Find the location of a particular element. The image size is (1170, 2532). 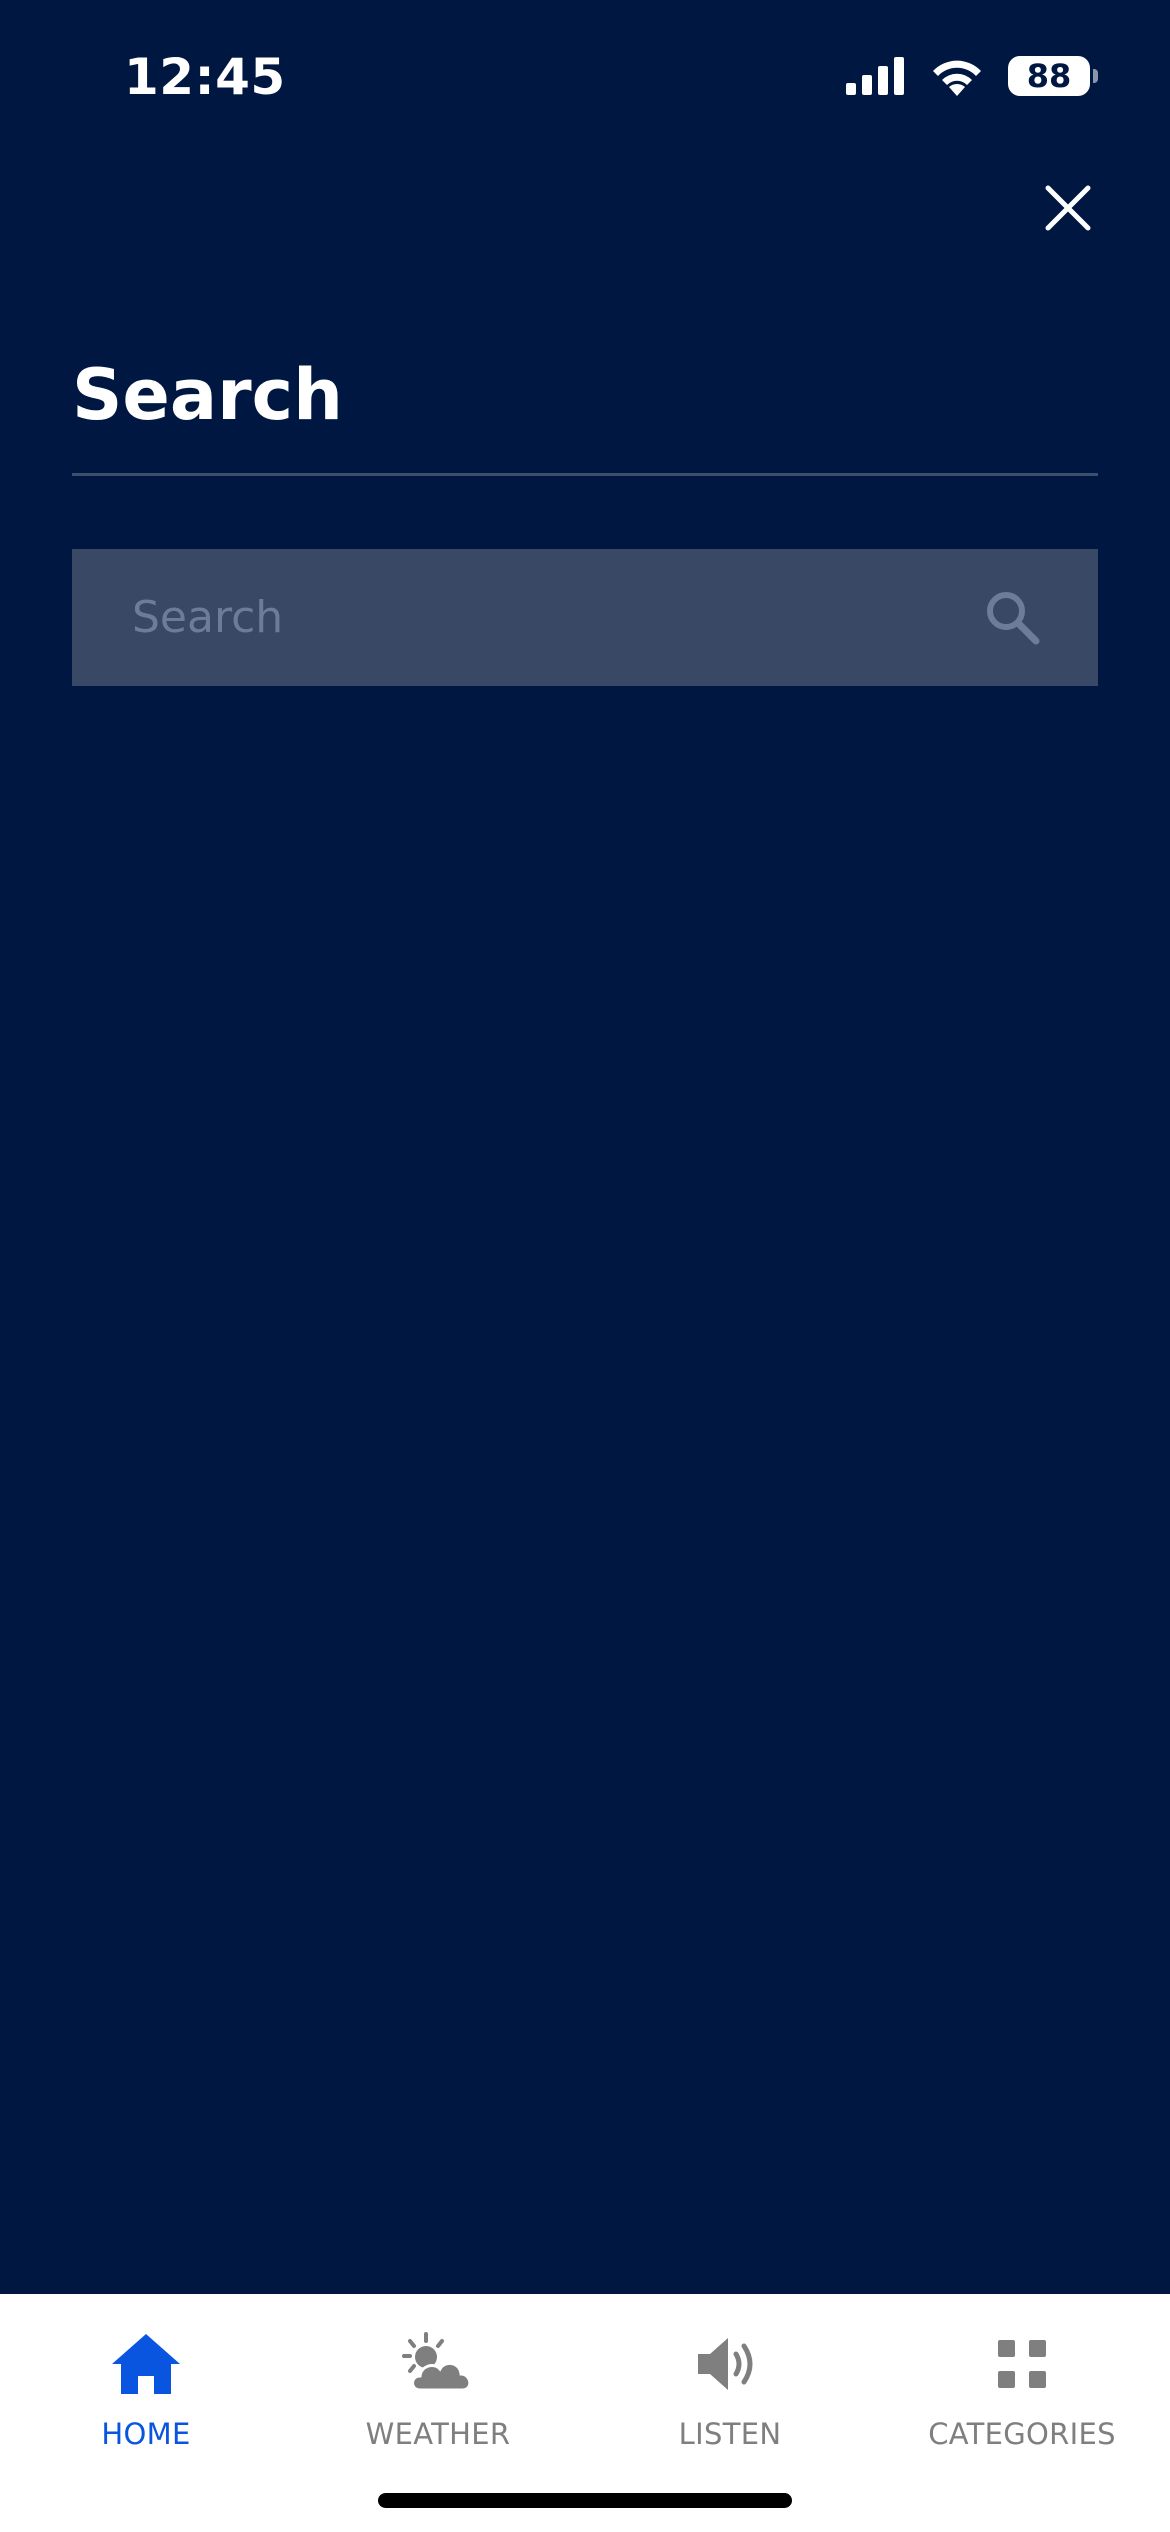

battery-level: 88 is located at coordinates (1049, 76).